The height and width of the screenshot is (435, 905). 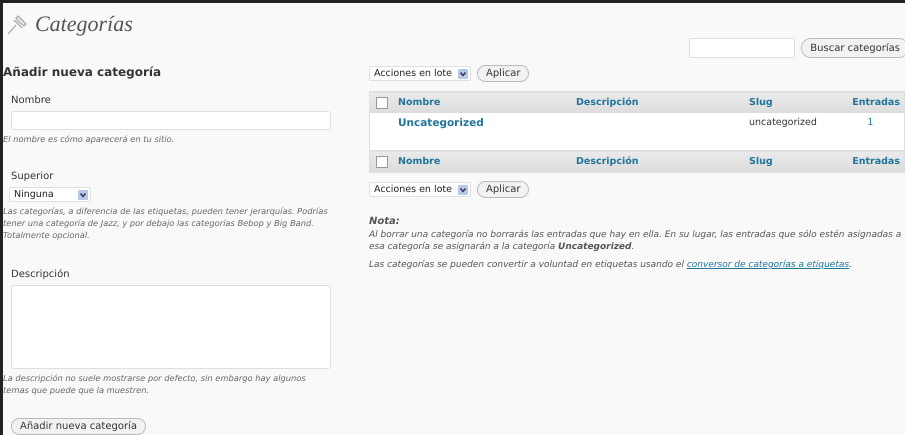 What do you see at coordinates (166, 223) in the screenshot?
I see `field-hint: Las categorías, a diferencia de las etiquetas, pueden tener jerarquías. Podrías tener una categoría de Jazz, y por debajo las categorías Bebop y Big Band. Totalmente opcional.` at bounding box center [166, 223].